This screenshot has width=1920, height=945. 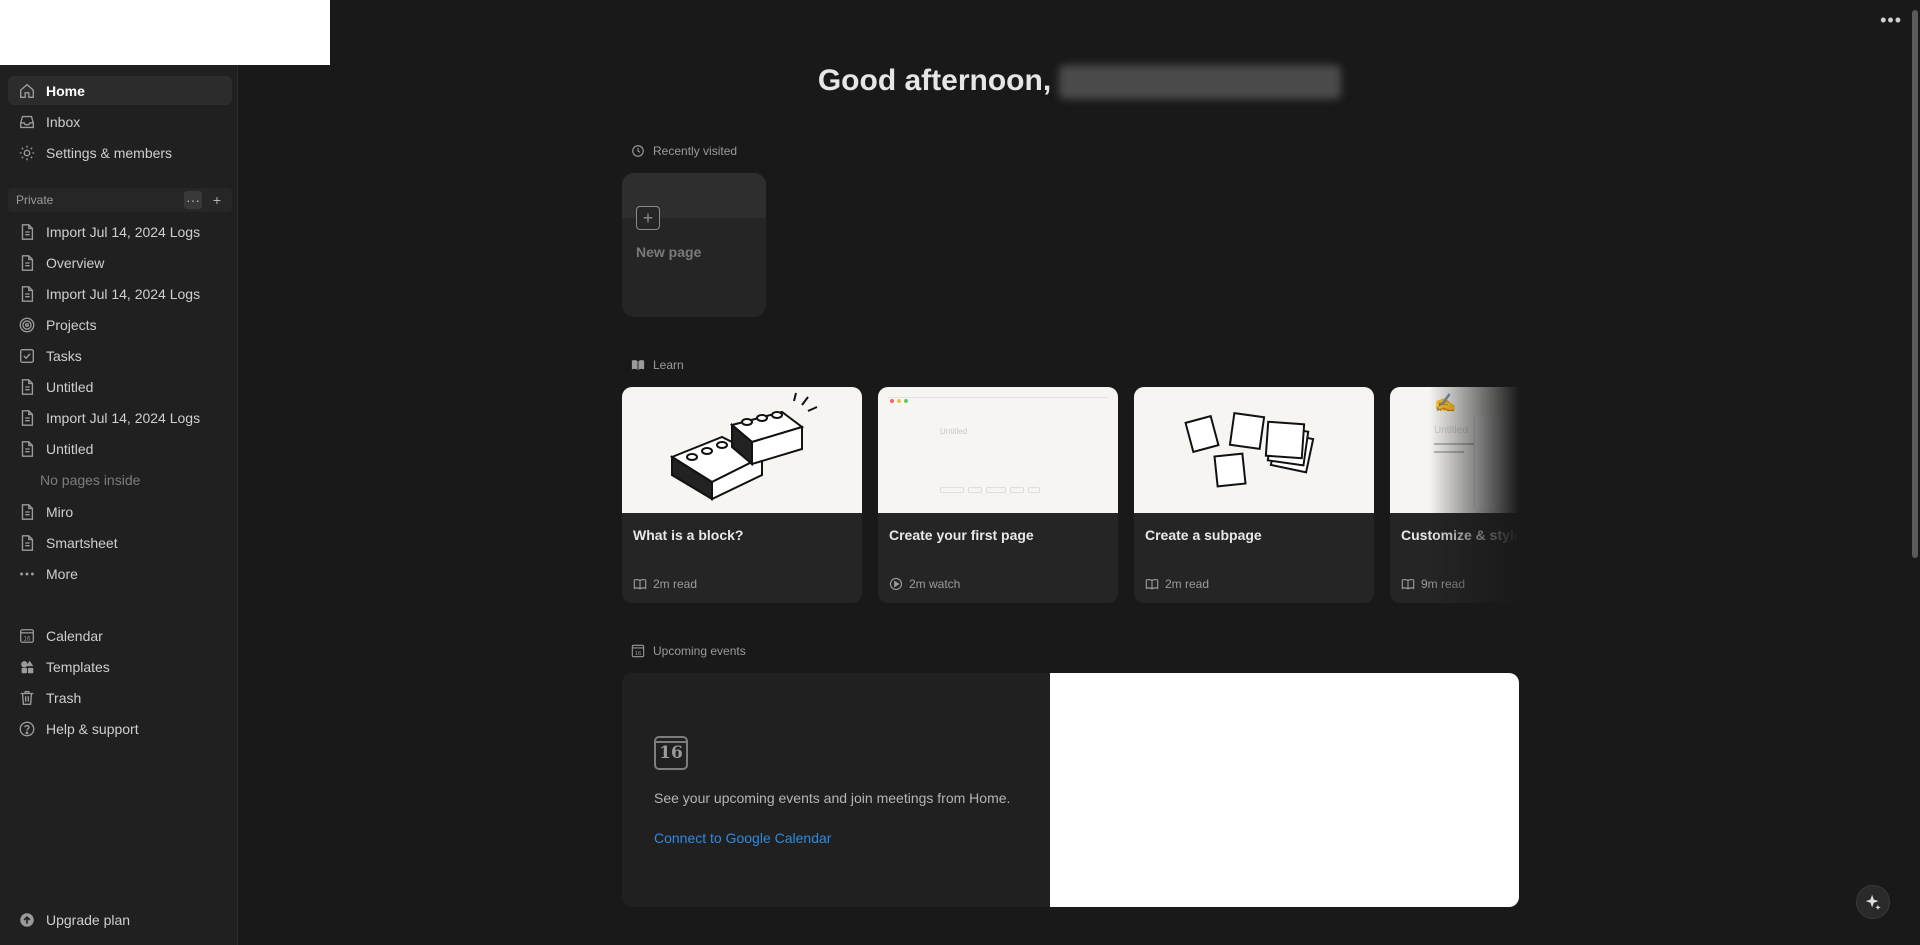 I want to click on sidebar-page-smartsheet: Smartsheet, so click(x=120, y=542).